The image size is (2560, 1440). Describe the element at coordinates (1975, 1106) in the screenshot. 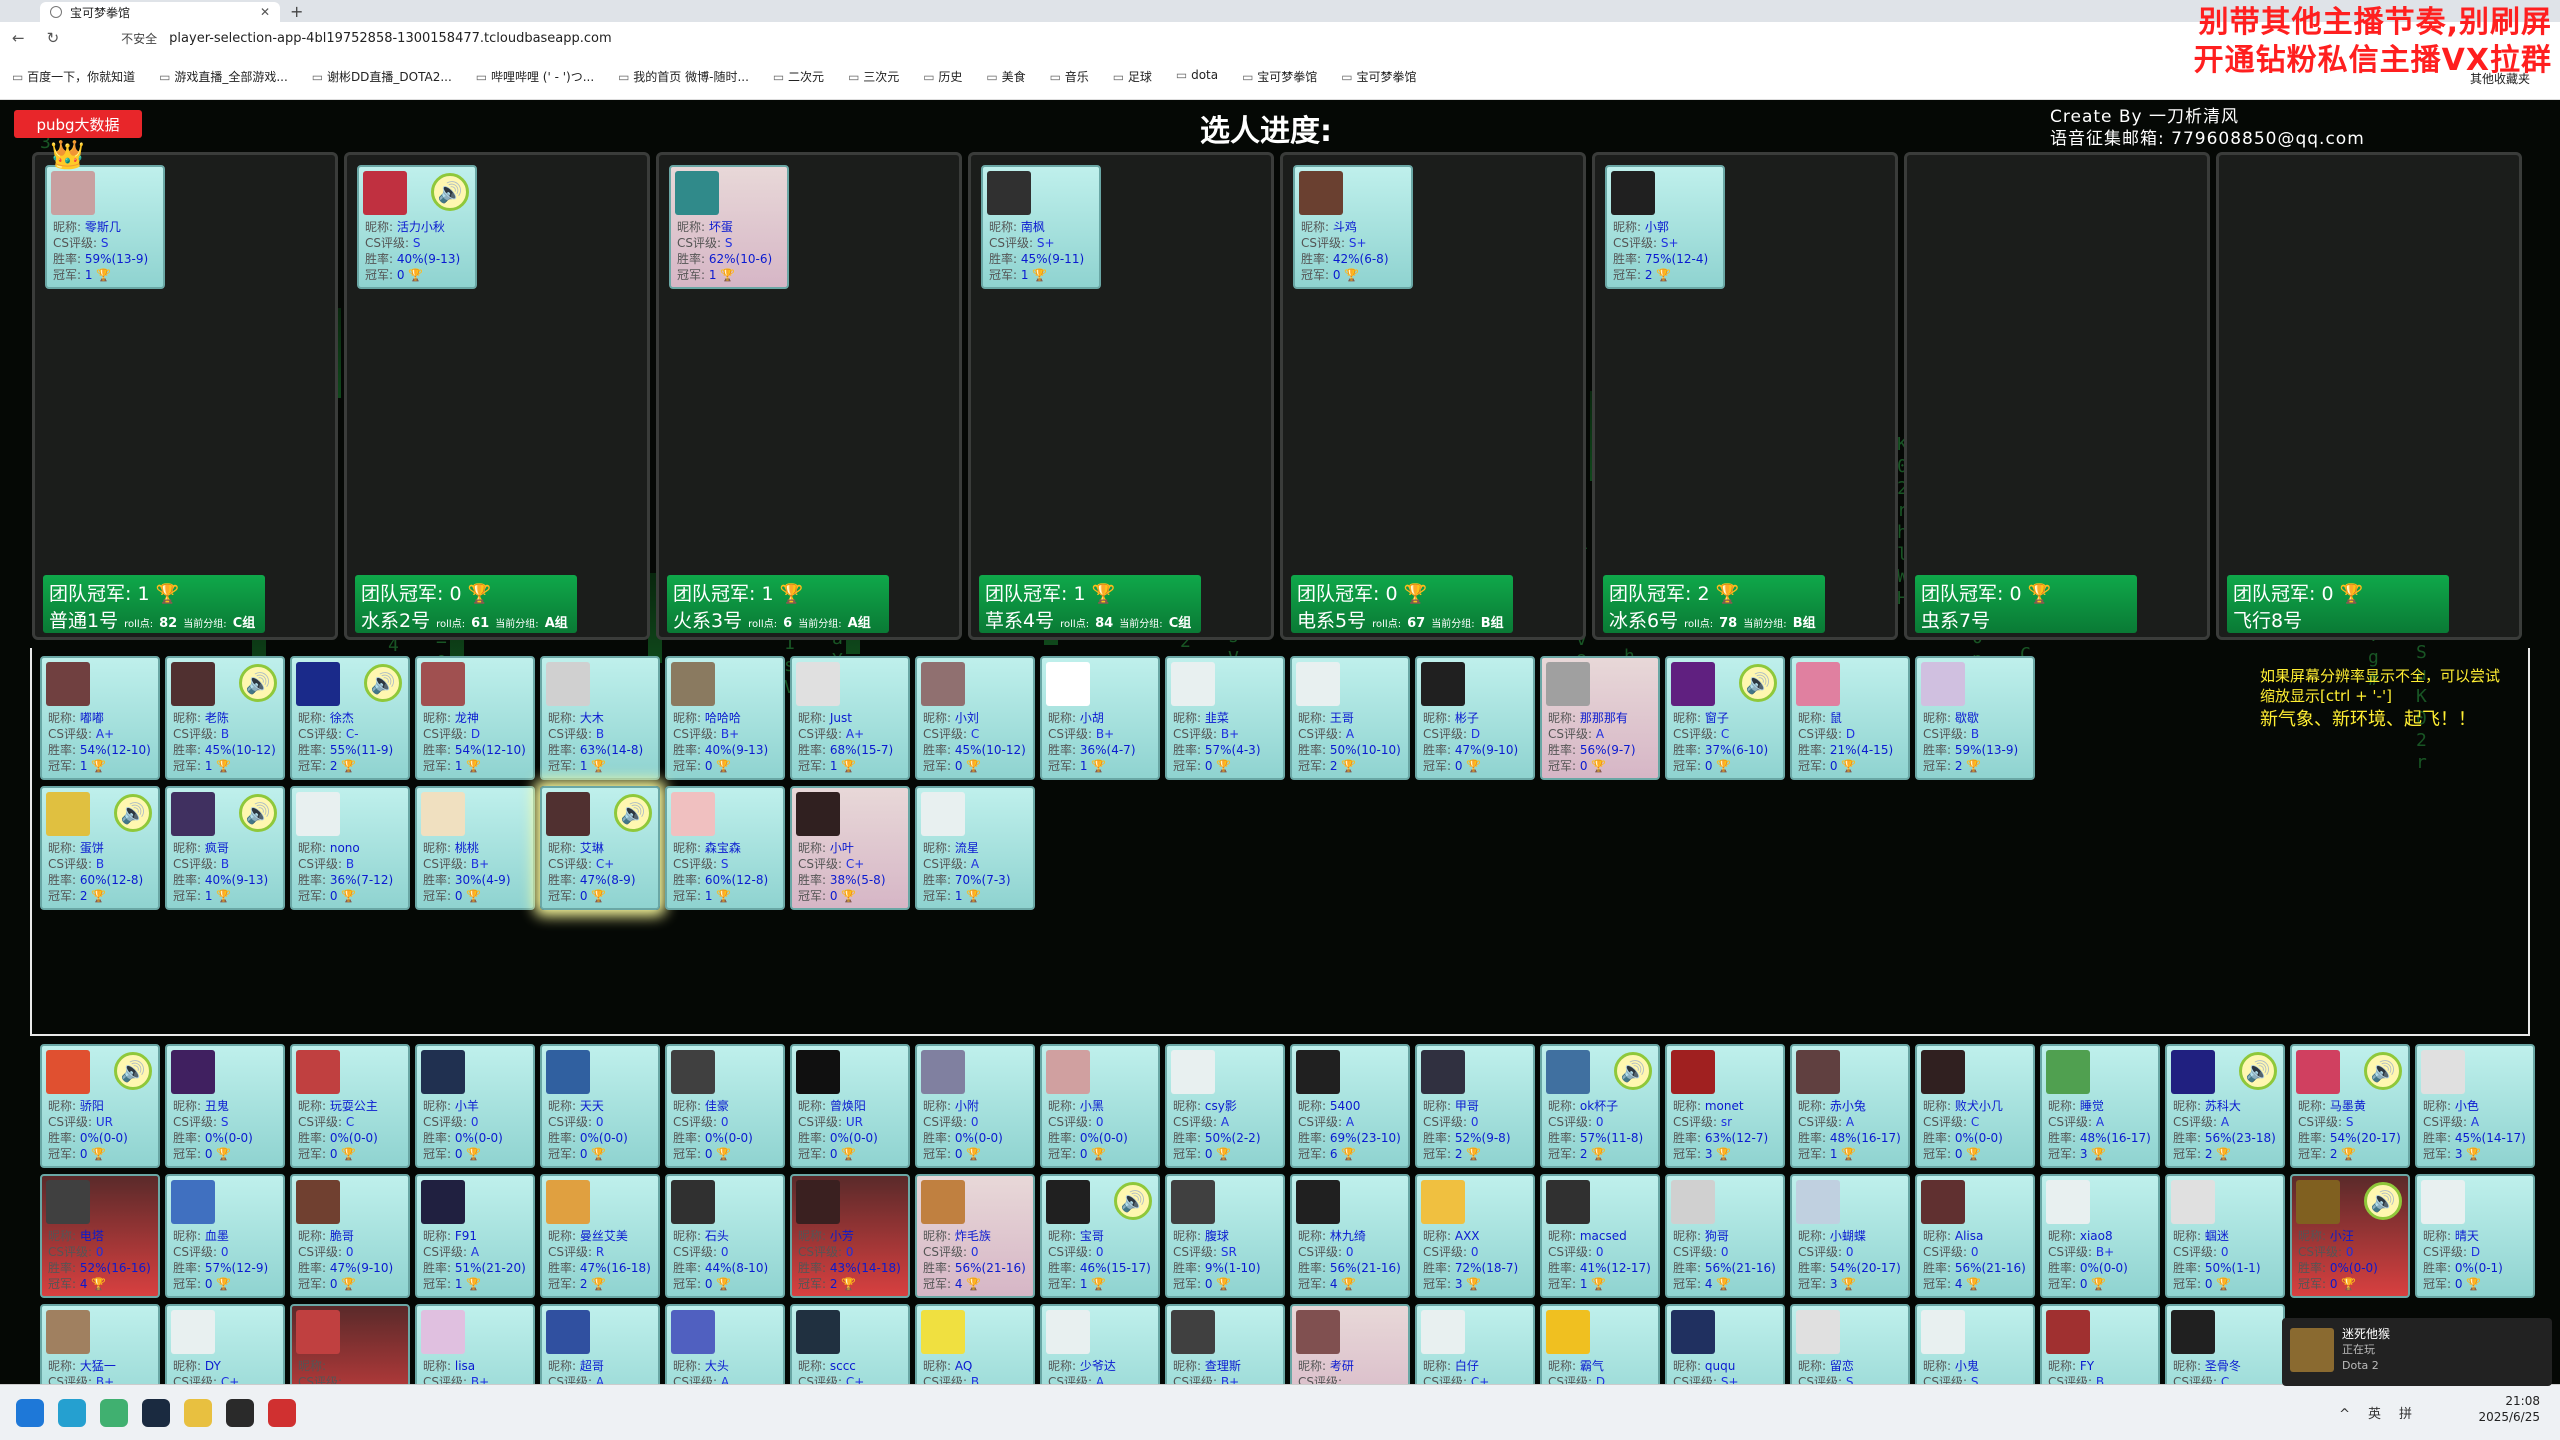

I see `player-card: 昵称: 败犬小几 CS评级: C 胜率: 0%(0-0) 冠军: 0 🏆` at that location.